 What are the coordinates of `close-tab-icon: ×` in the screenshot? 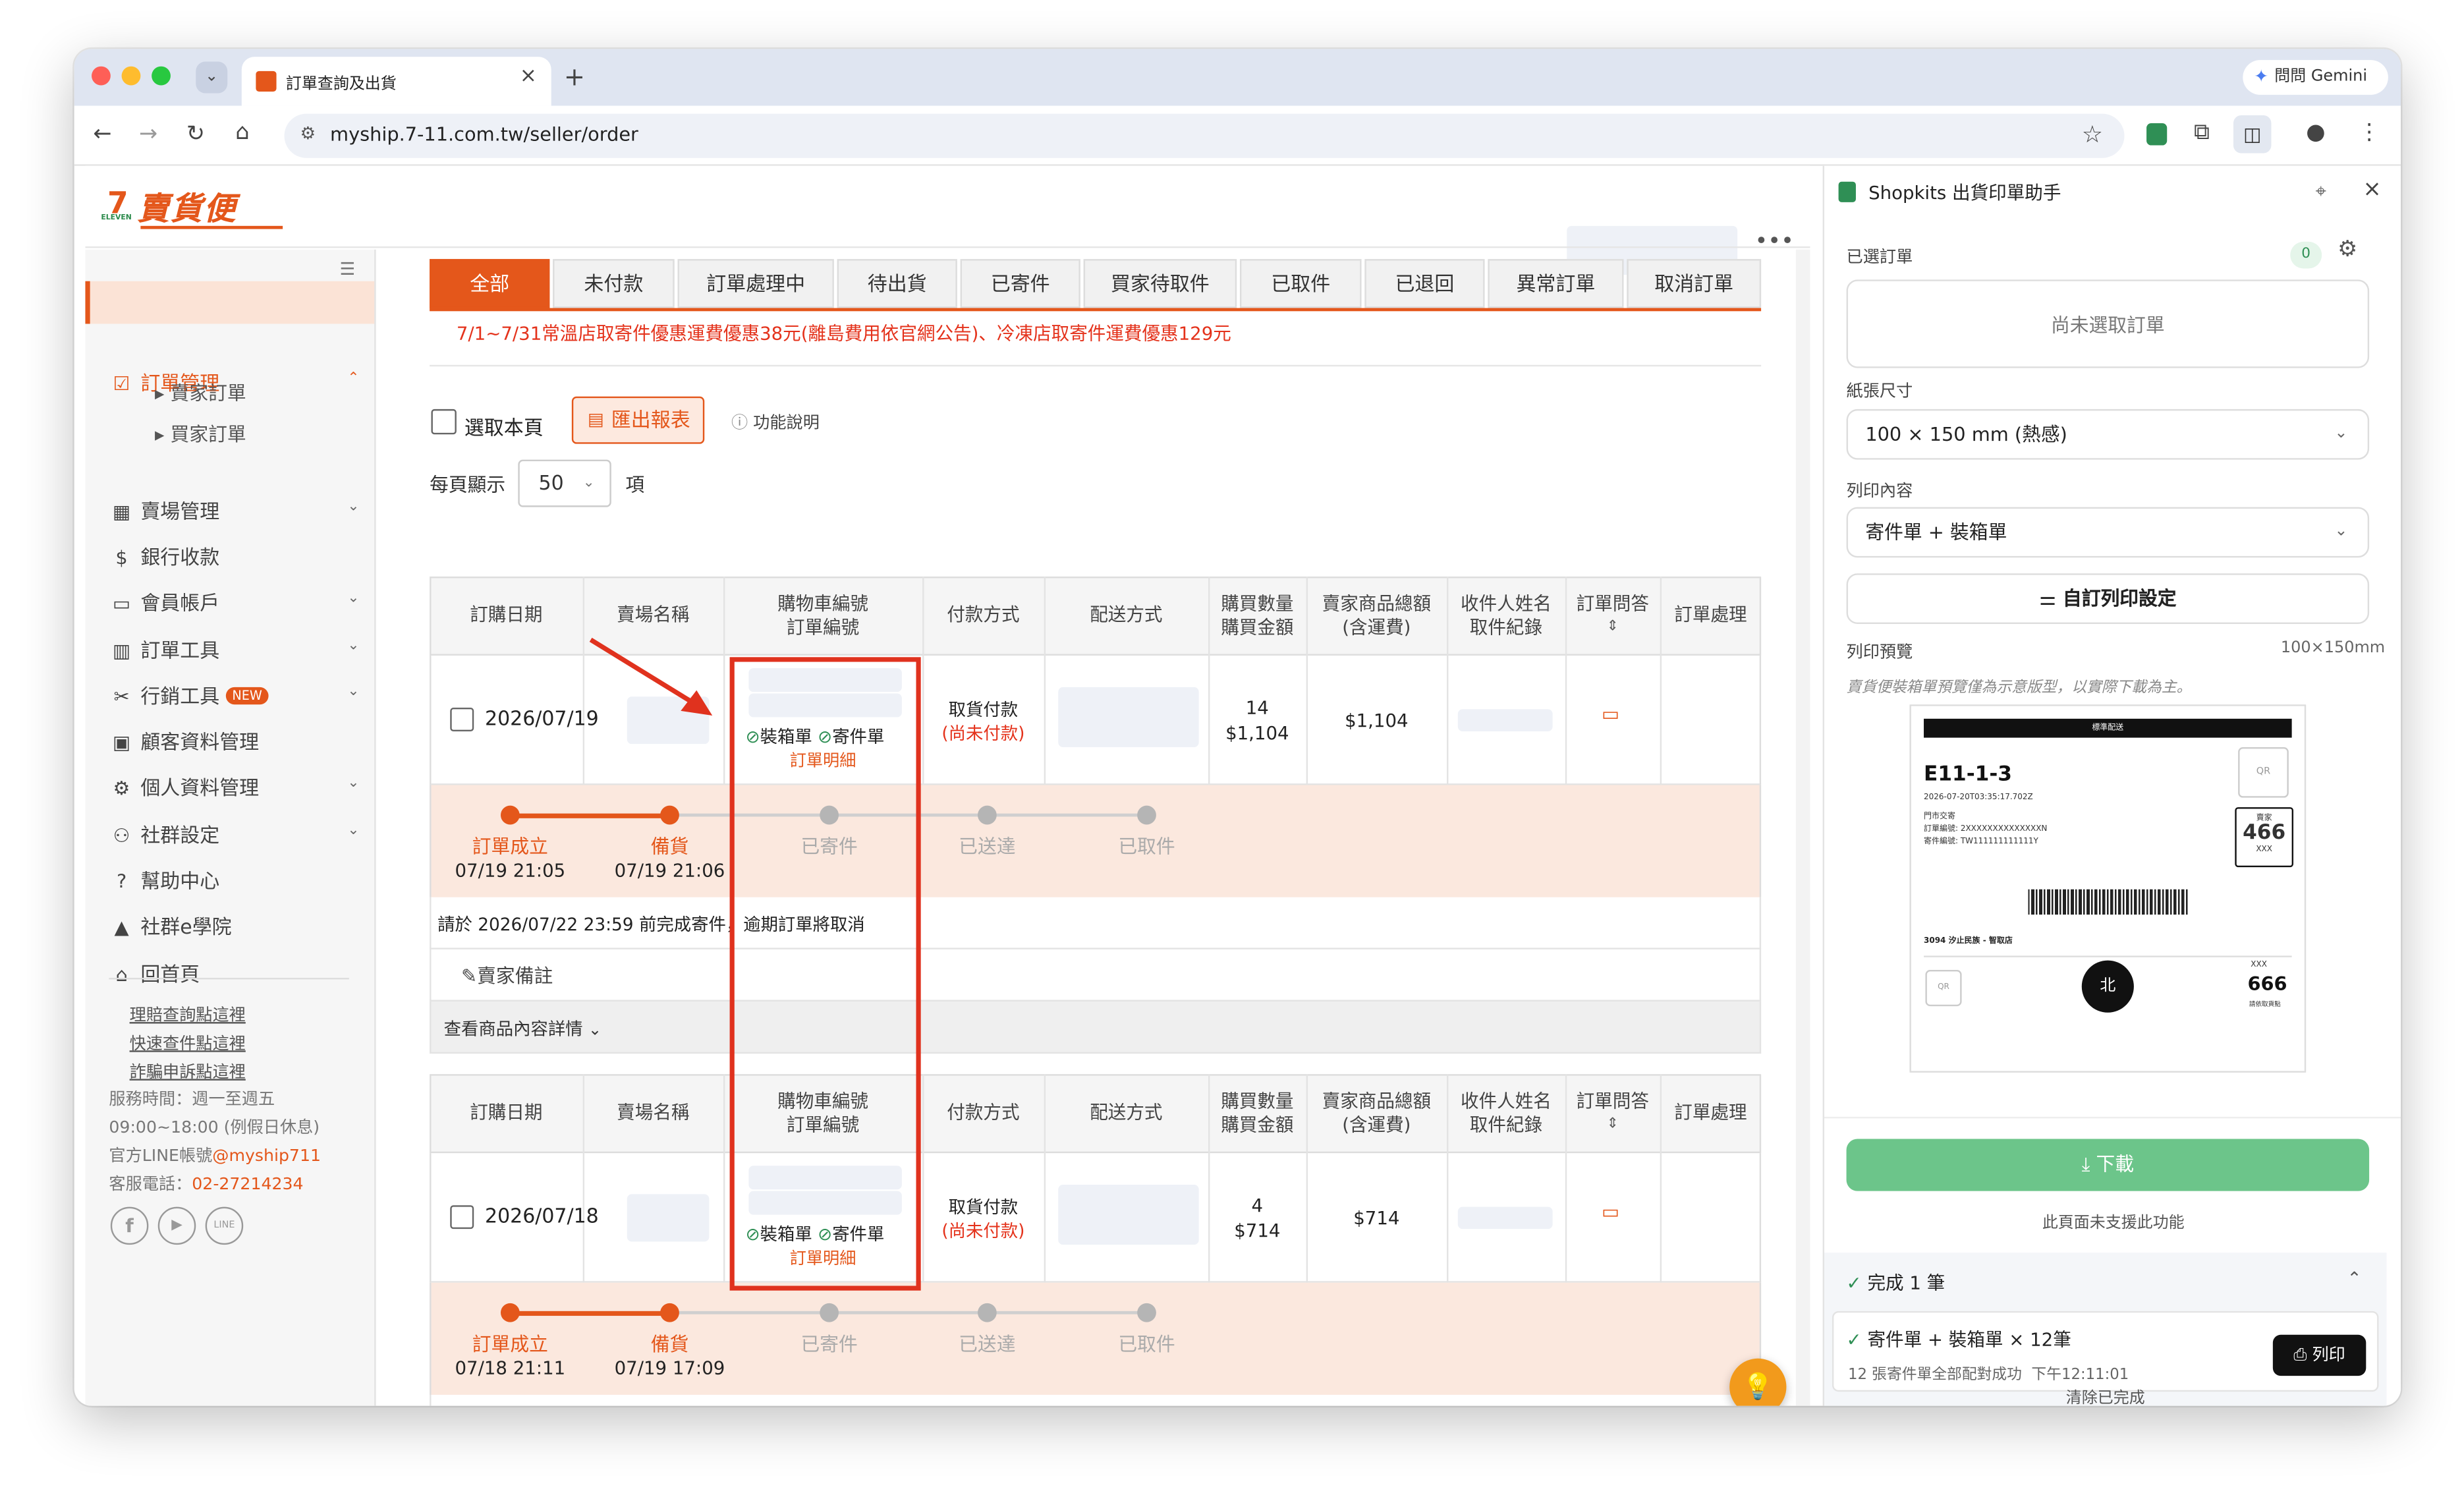 It's located at (528, 76).